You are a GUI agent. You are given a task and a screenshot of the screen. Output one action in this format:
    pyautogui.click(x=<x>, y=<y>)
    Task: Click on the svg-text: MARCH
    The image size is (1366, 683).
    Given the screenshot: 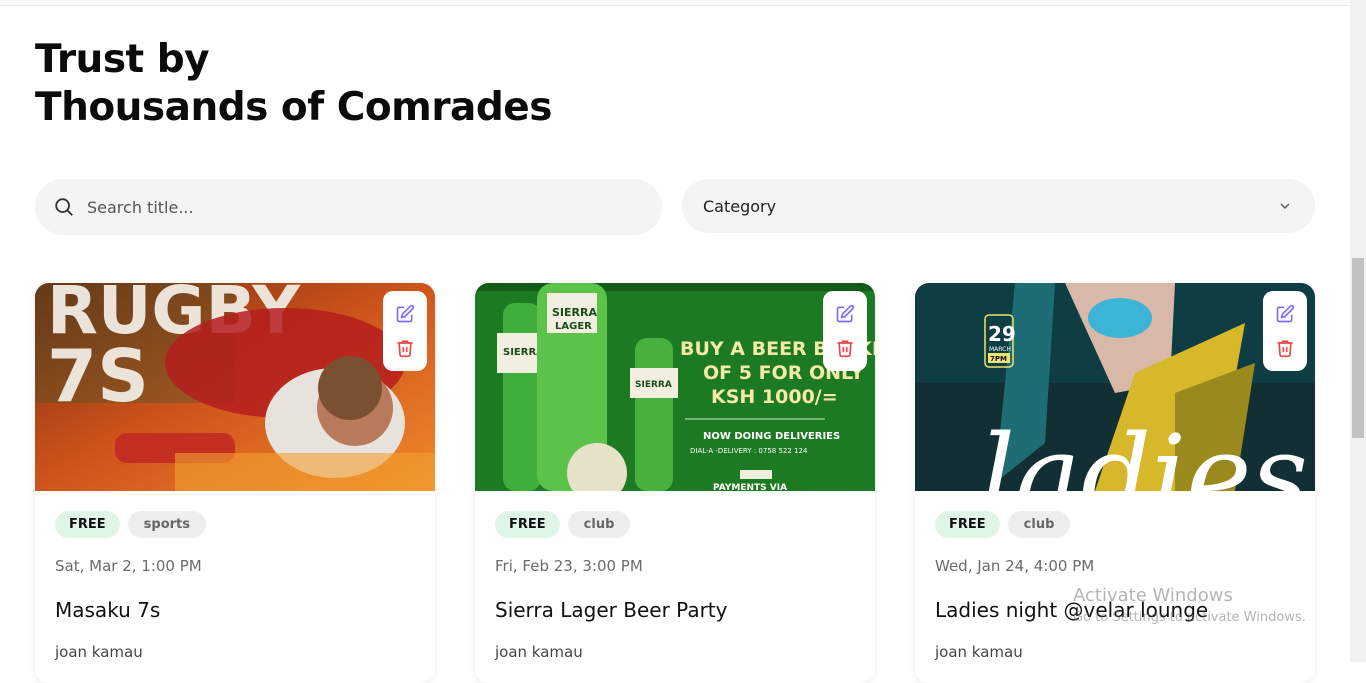 What is the action you would take?
    pyautogui.click(x=1000, y=349)
    